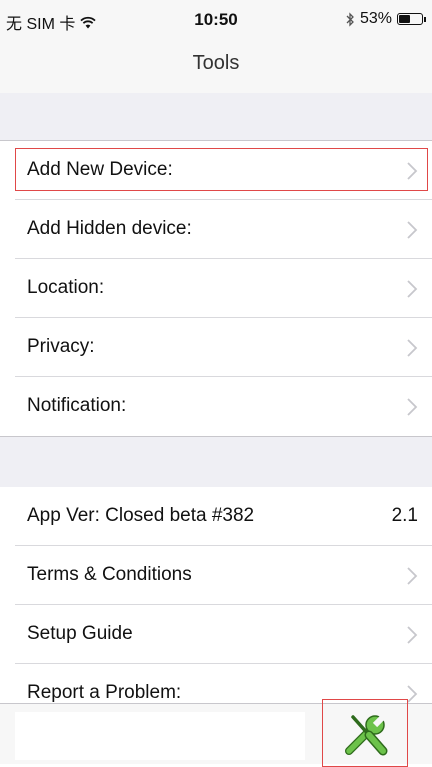 The height and width of the screenshot is (767, 432). I want to click on row-location: Location:, so click(216, 288).